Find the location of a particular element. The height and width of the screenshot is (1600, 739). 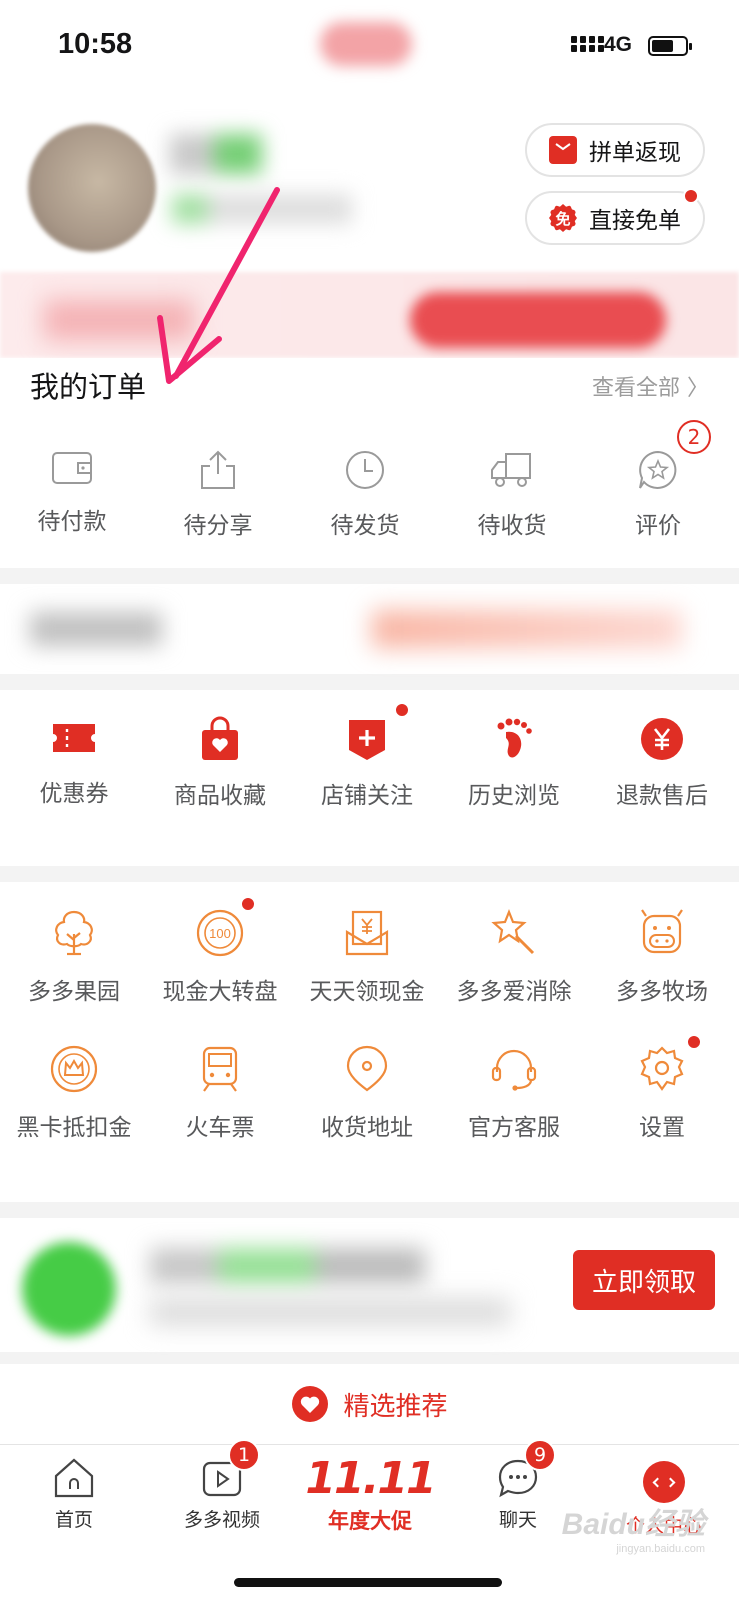

shortcut-tools: 优惠券 商品收藏 店铺关注 历史浏览 退款售后 is located at coordinates (369, 778).